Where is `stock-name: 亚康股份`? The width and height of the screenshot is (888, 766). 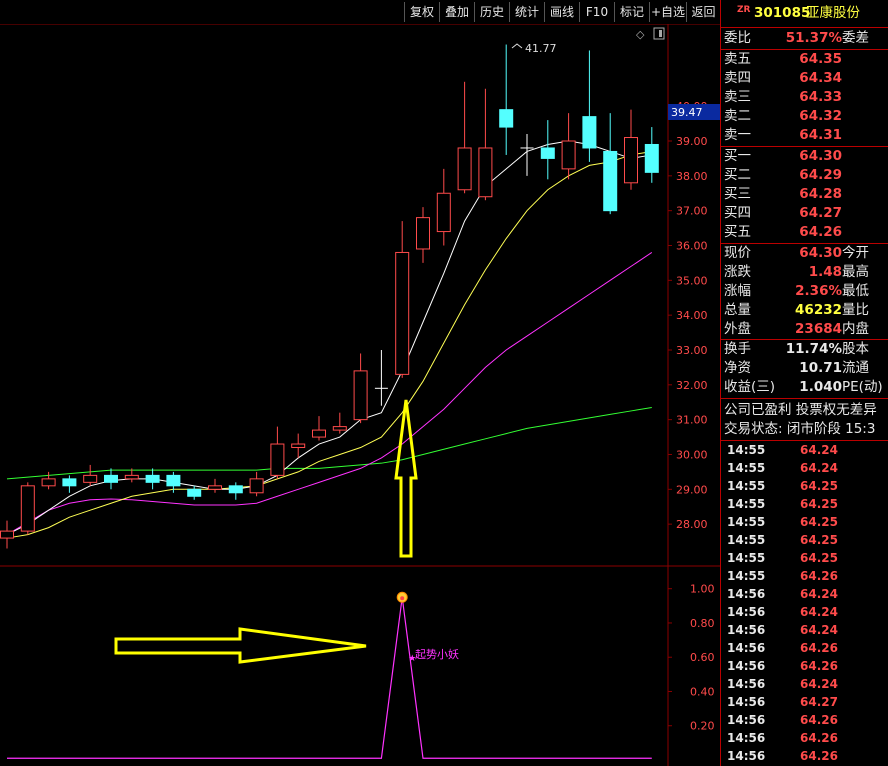 stock-name: 亚康股份 is located at coordinates (833, 13).